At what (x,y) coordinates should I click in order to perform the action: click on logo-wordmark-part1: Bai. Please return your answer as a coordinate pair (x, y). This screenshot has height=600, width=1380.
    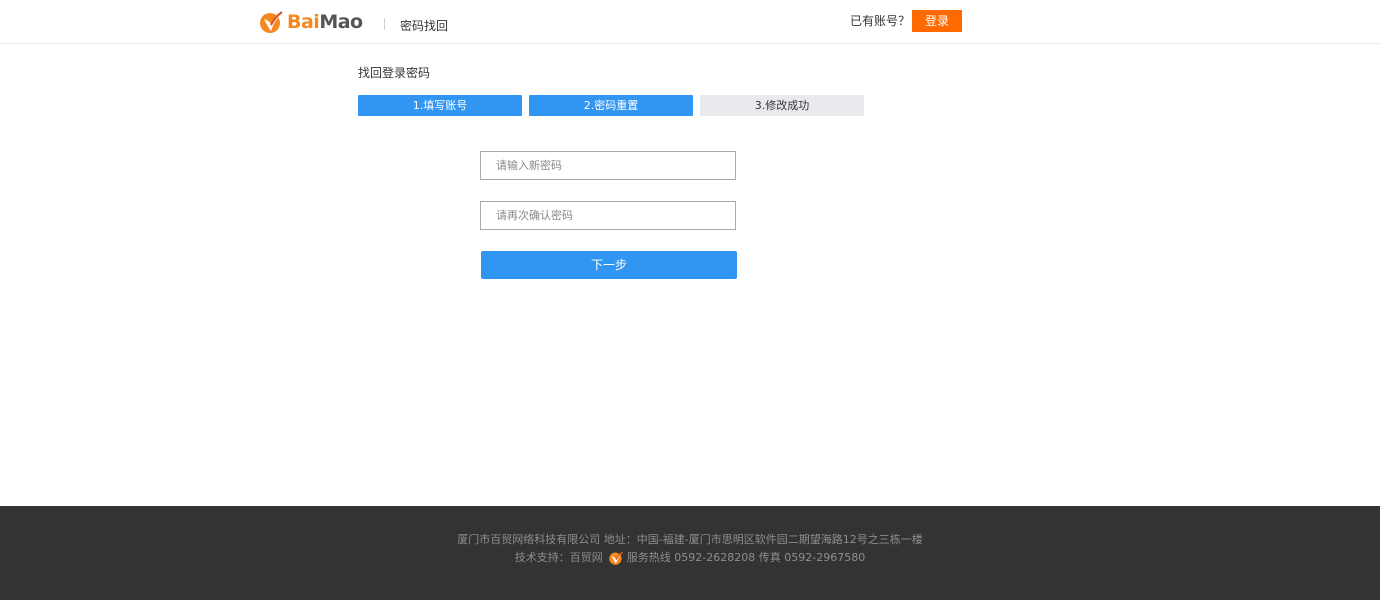
    Looking at the image, I should click on (303, 22).